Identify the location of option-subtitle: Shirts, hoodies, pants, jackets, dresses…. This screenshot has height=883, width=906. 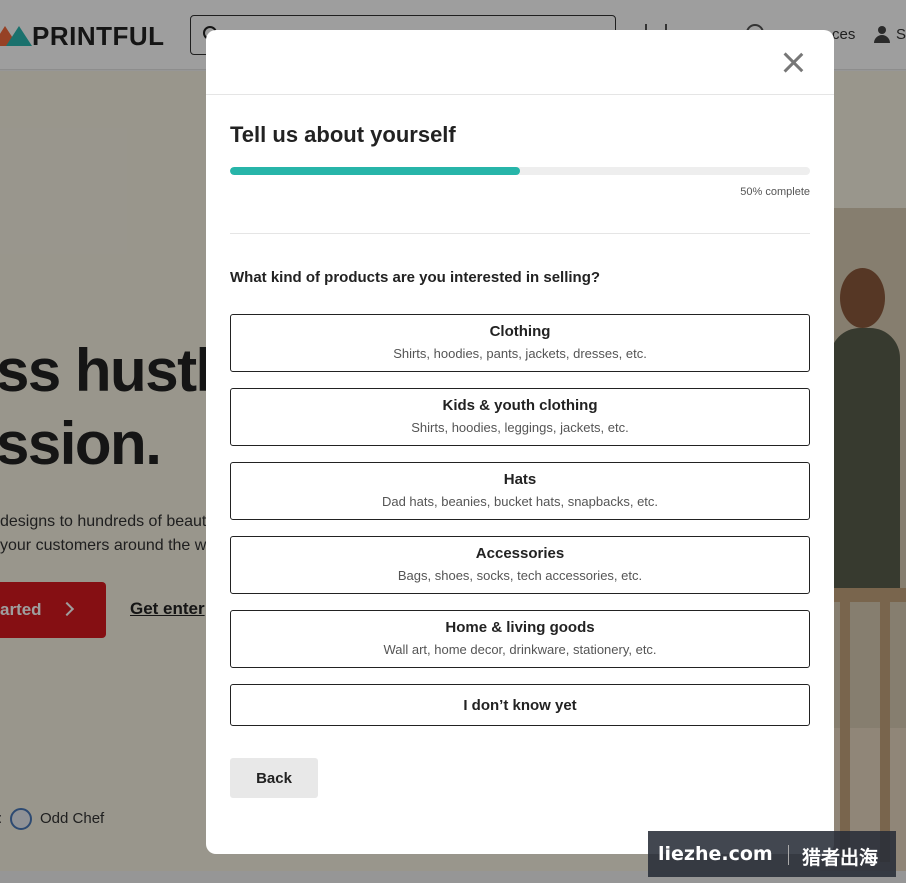
(520, 353).